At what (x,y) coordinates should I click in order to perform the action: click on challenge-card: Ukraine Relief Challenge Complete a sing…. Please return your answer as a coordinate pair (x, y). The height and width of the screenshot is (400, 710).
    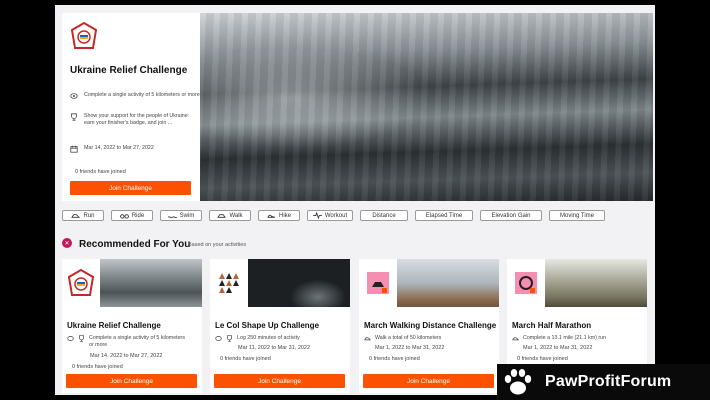
    Looking at the image, I should click on (132, 326).